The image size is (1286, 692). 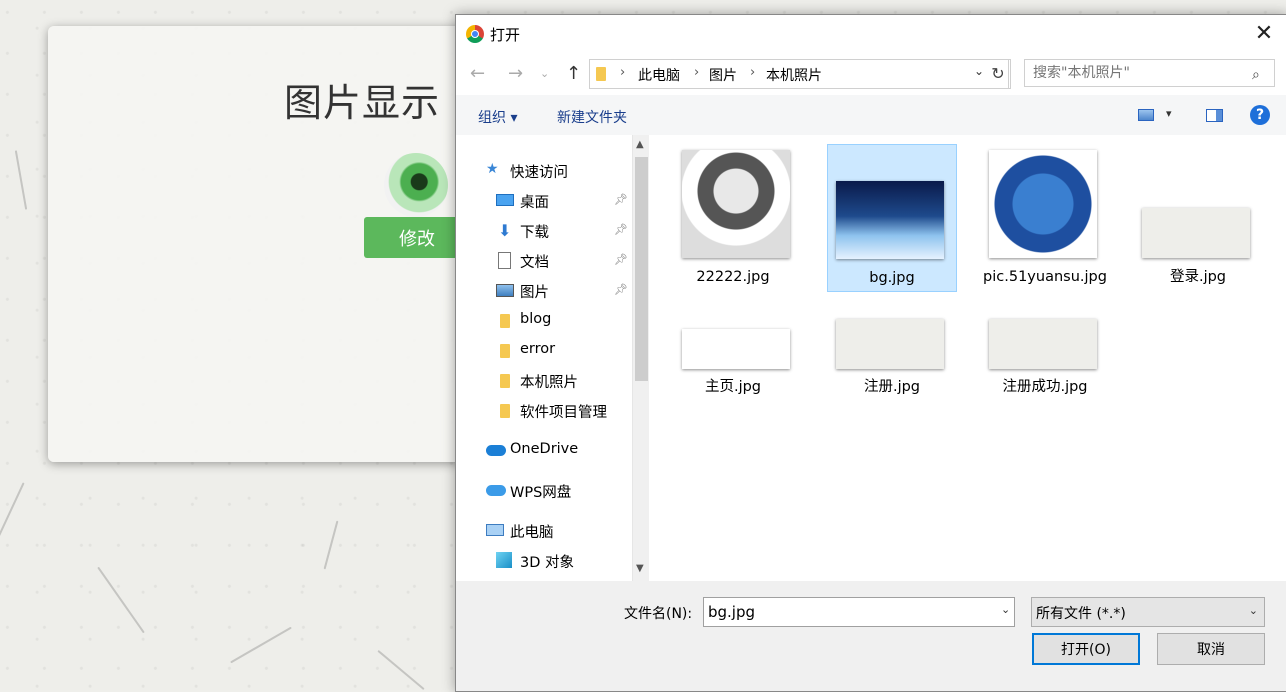 What do you see at coordinates (892, 387) in the screenshot?
I see `file-name: 注册.jpg` at bounding box center [892, 387].